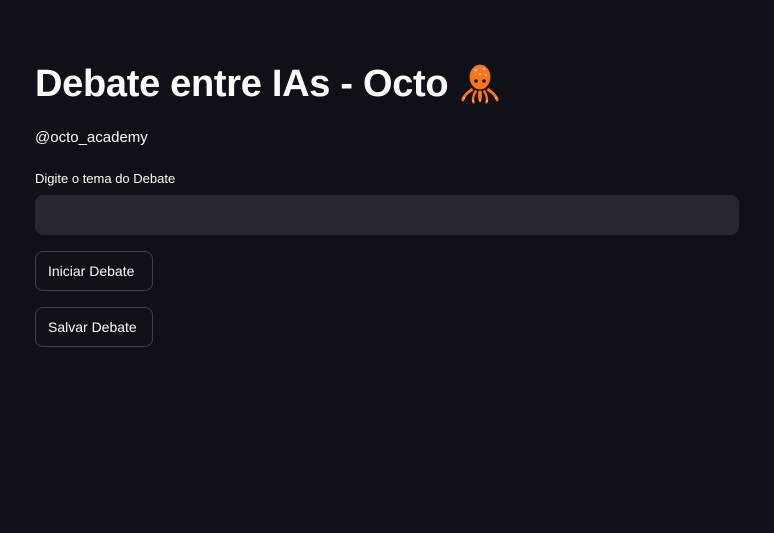  I want to click on octopus-icon, so click(480, 84).